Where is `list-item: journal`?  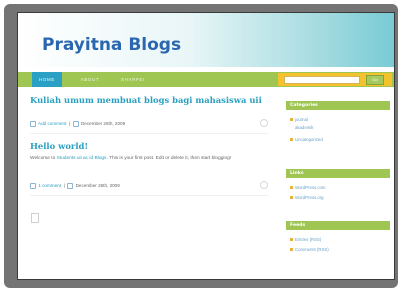 list-item: journal is located at coordinates (299, 119).